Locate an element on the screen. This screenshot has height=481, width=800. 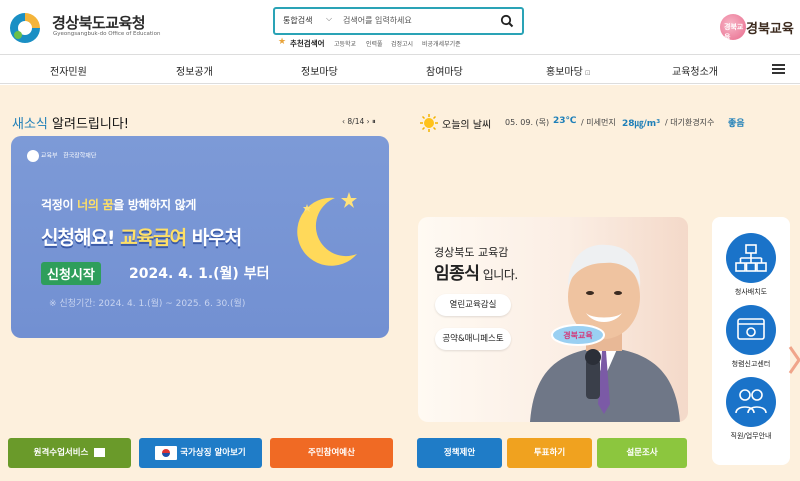
recommended-label: 추천검색어 is located at coordinates (307, 43).